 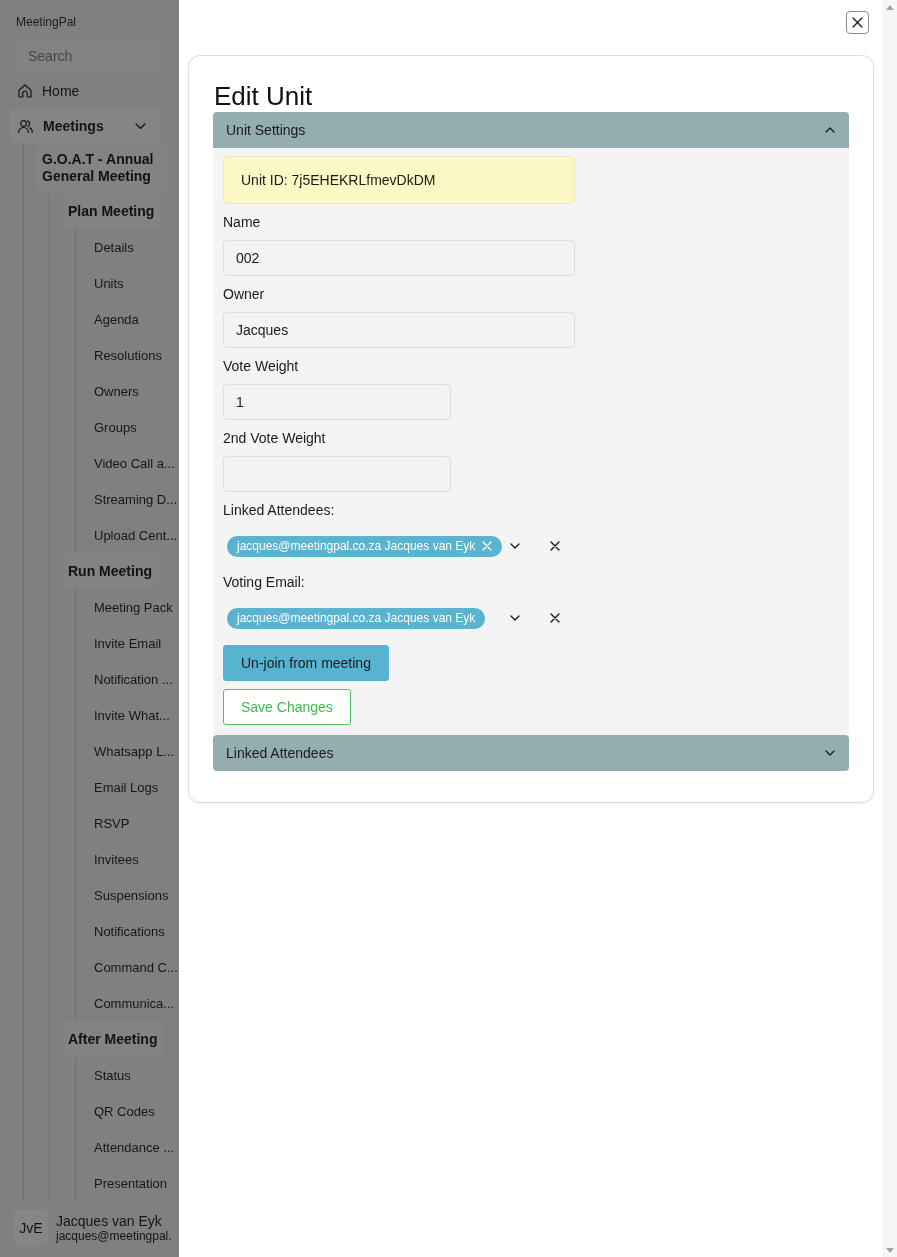 What do you see at coordinates (131, 895) in the screenshot?
I see `nav-item: Suspensions` at bounding box center [131, 895].